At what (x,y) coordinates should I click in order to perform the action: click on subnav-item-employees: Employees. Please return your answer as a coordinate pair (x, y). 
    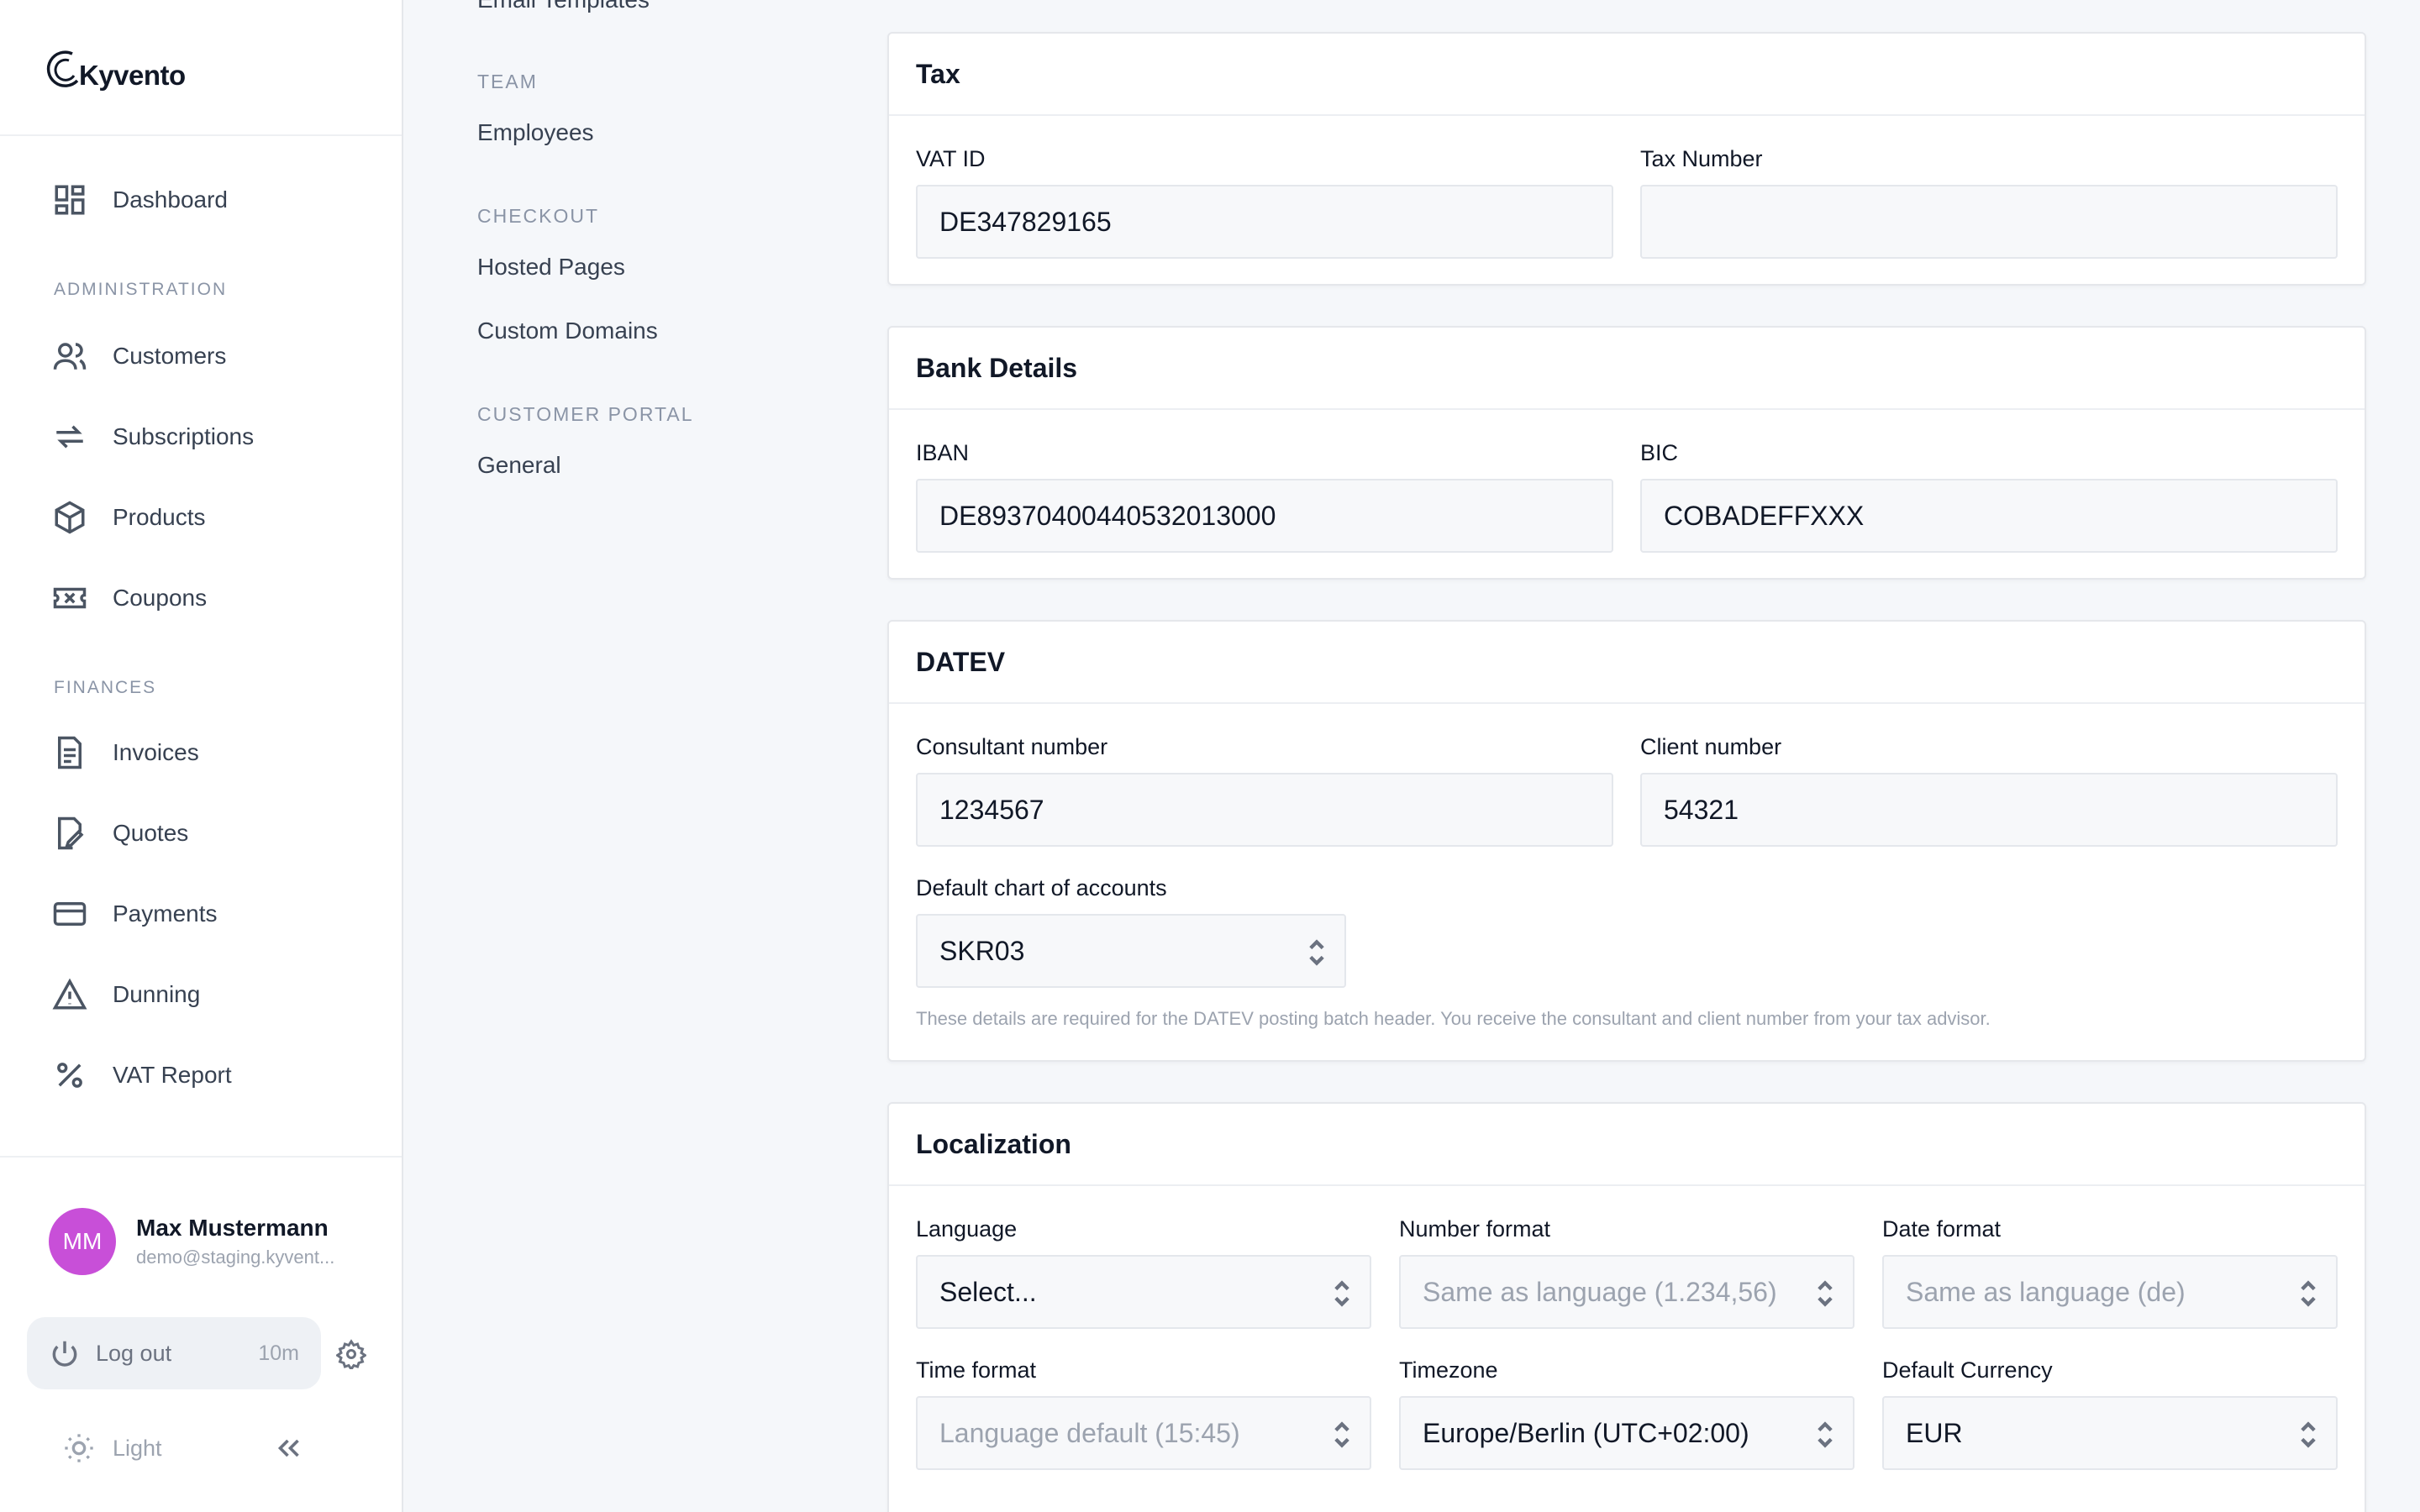
    Looking at the image, I should click on (536, 132).